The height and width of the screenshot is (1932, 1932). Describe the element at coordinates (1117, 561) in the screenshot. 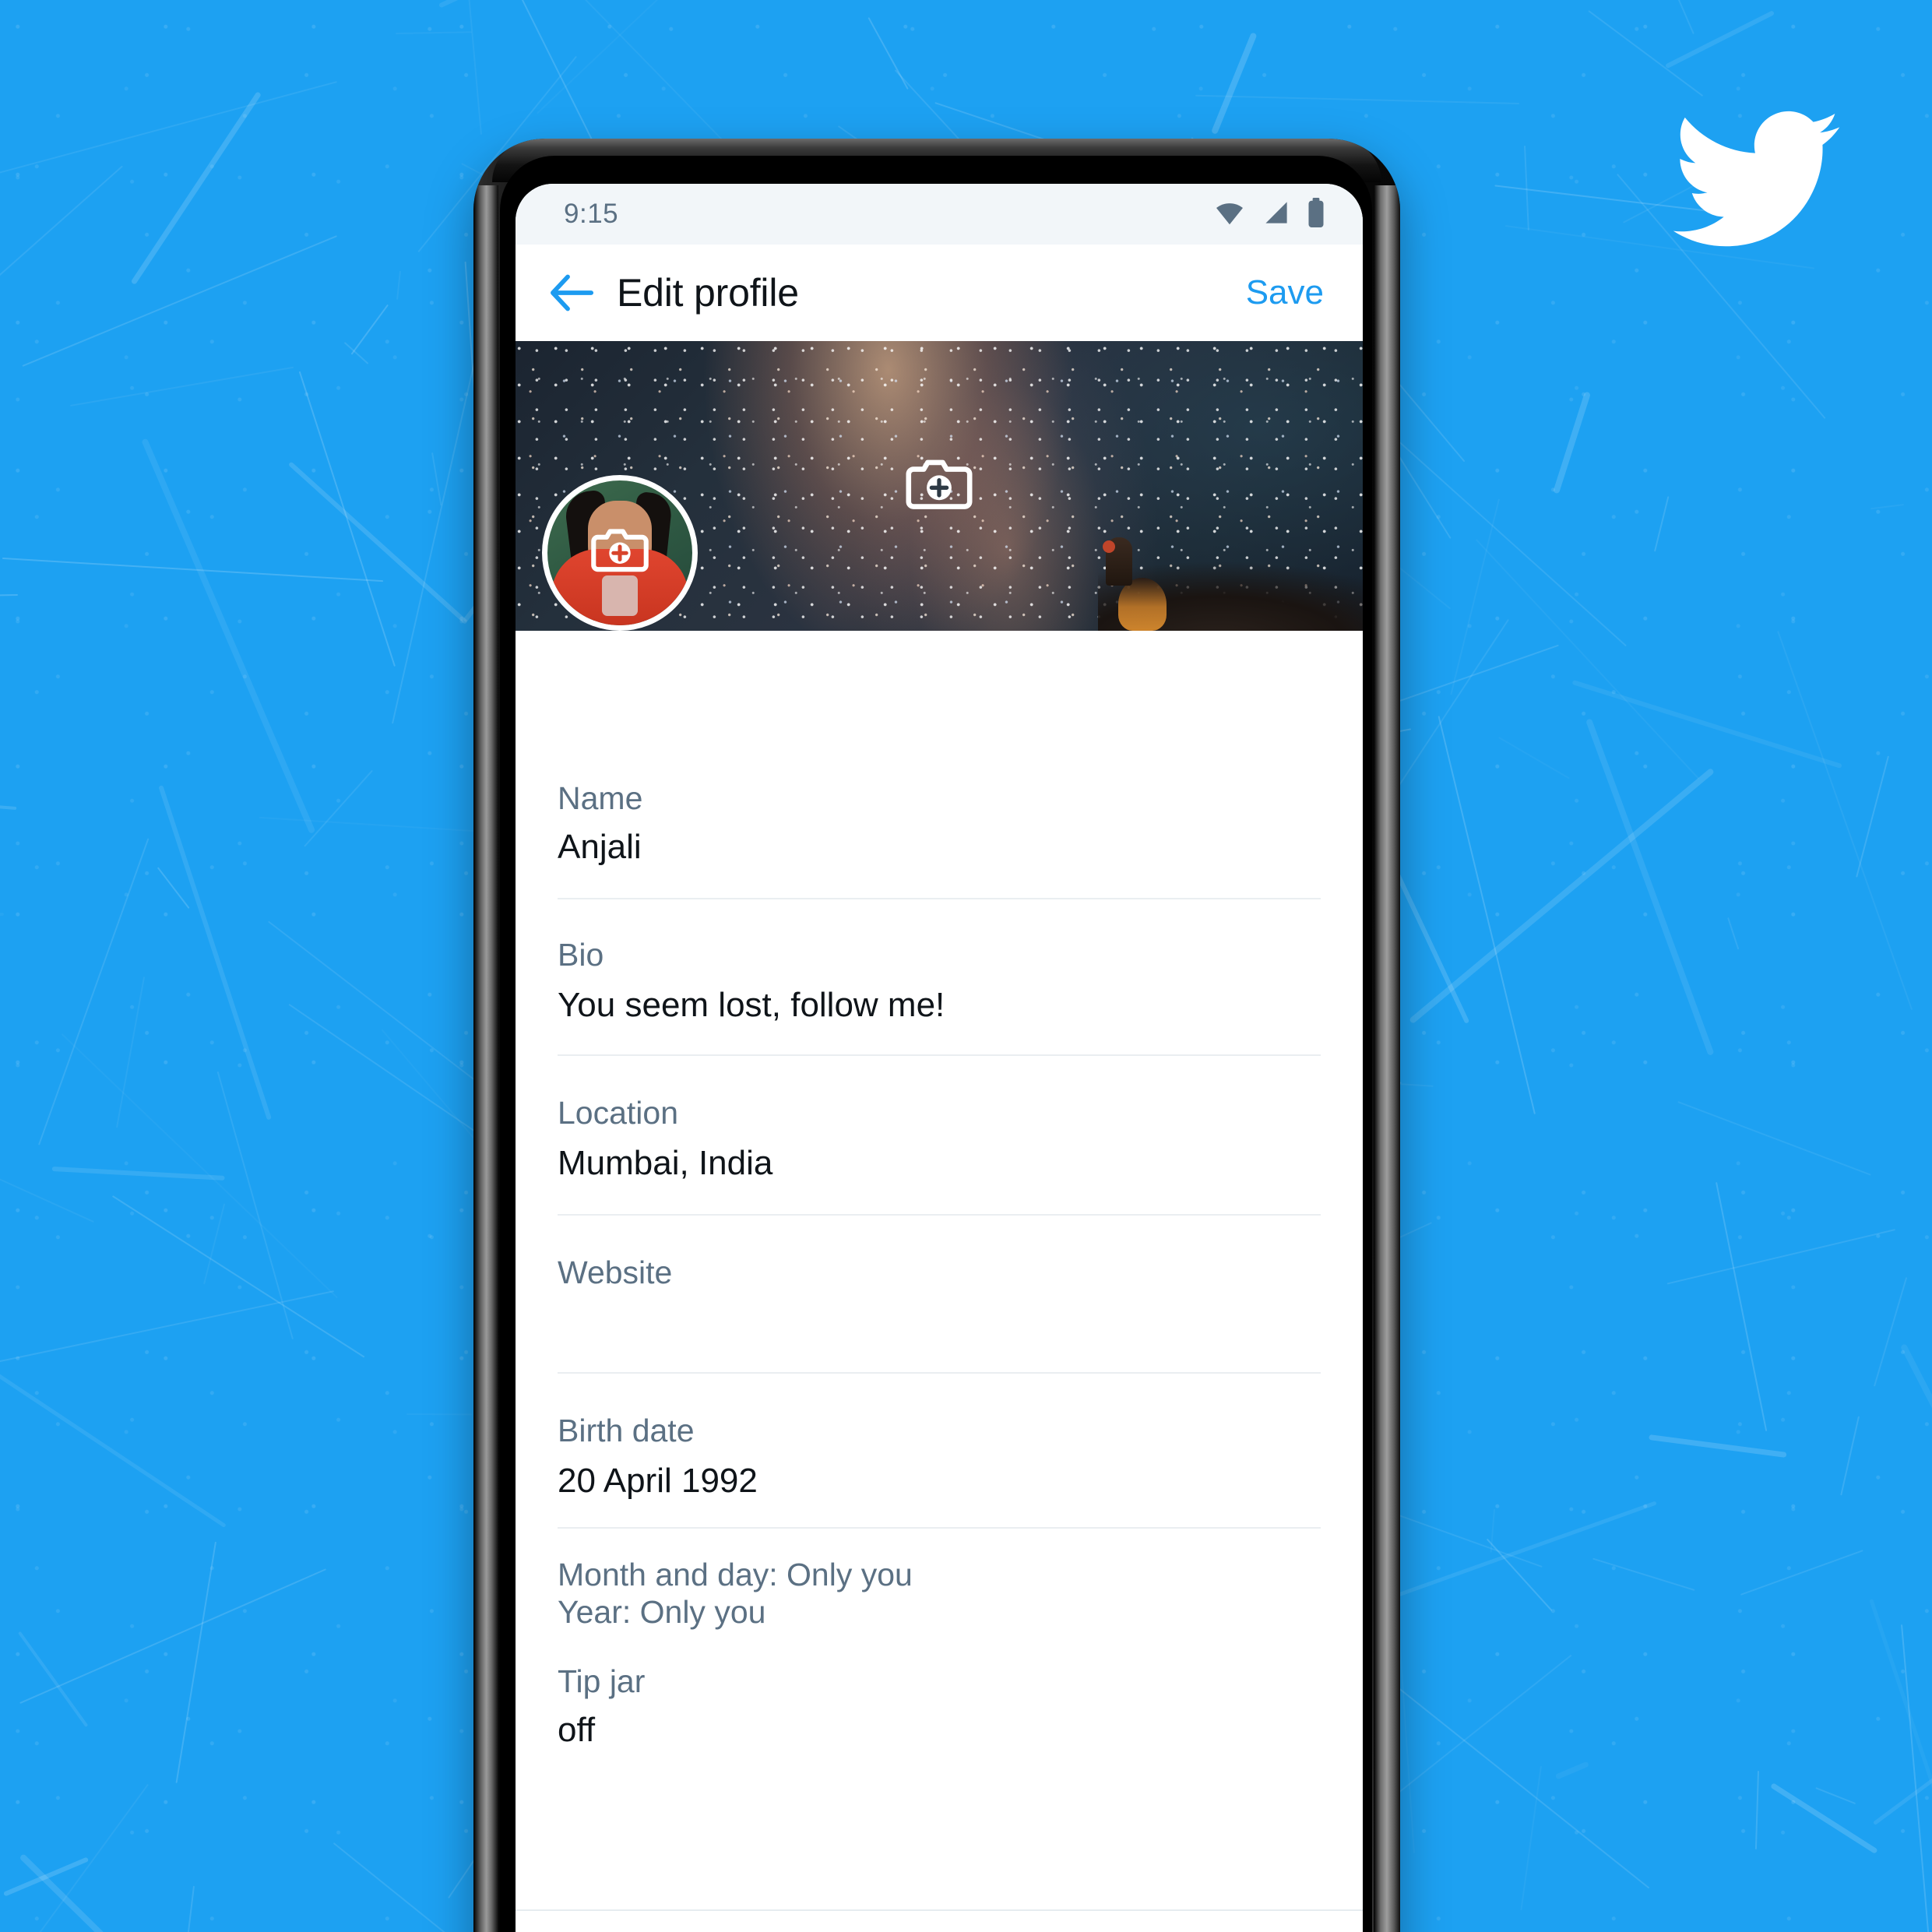

I see `banner-seated-person` at that location.